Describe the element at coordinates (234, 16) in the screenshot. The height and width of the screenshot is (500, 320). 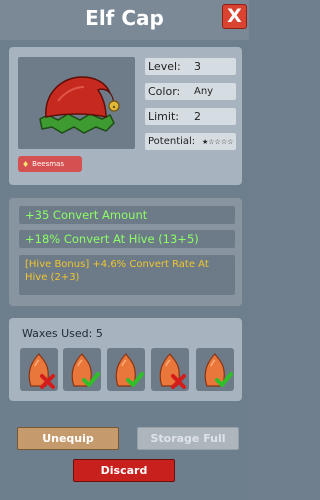
I see `close-button: X` at that location.